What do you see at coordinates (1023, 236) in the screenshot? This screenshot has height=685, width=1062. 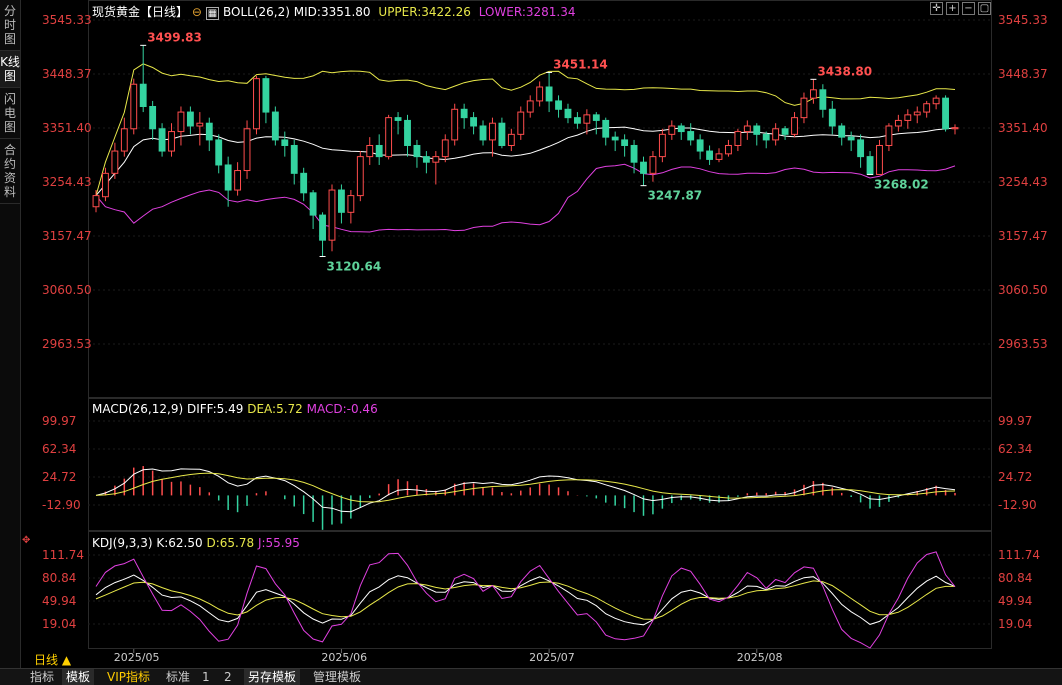 I see `price-axis-label-right: 3157.47` at bounding box center [1023, 236].